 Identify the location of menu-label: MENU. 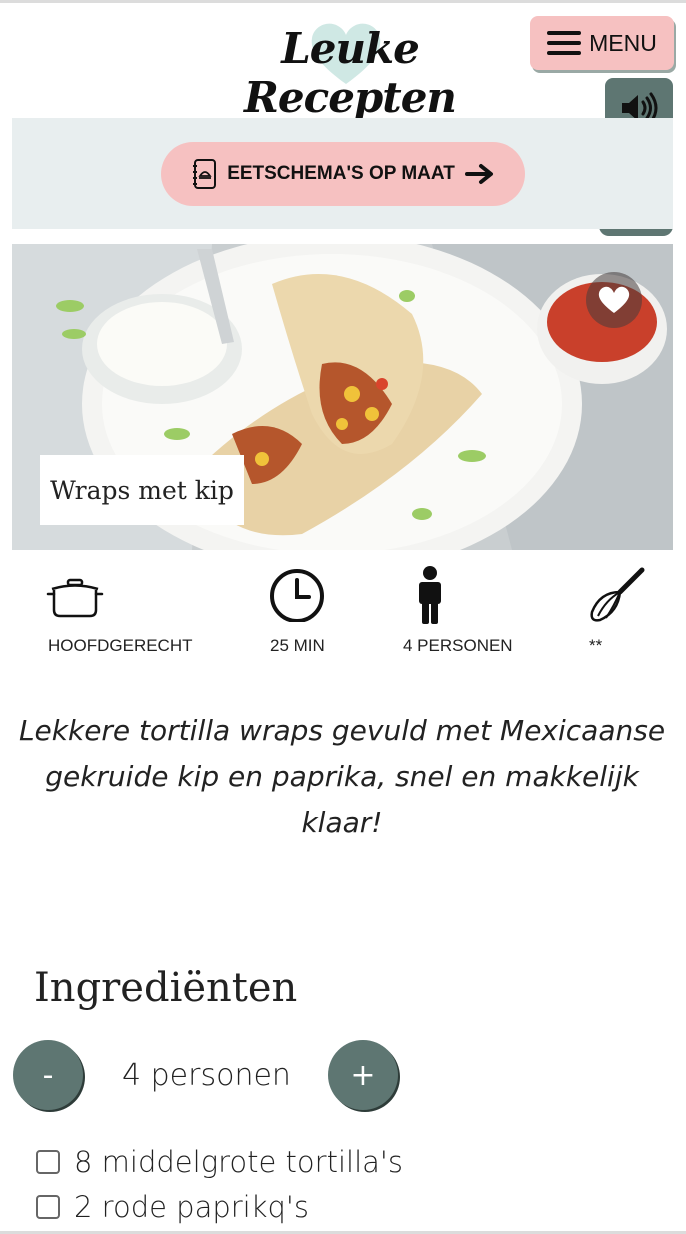
(623, 42).